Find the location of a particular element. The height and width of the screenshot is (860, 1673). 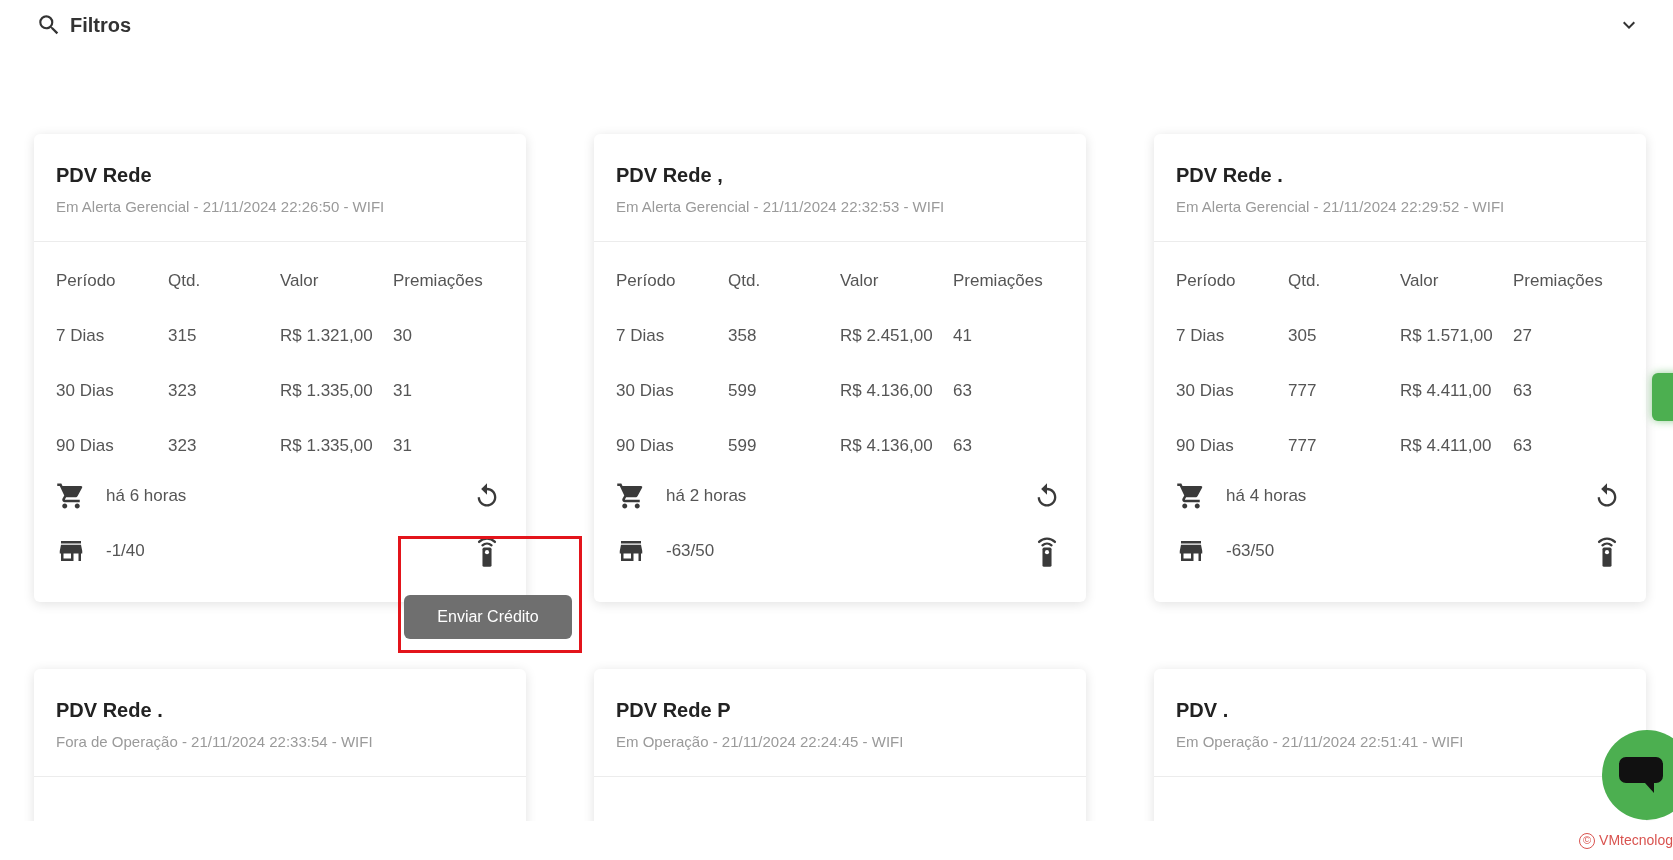

filters-title: Filtros is located at coordinates (101, 25).